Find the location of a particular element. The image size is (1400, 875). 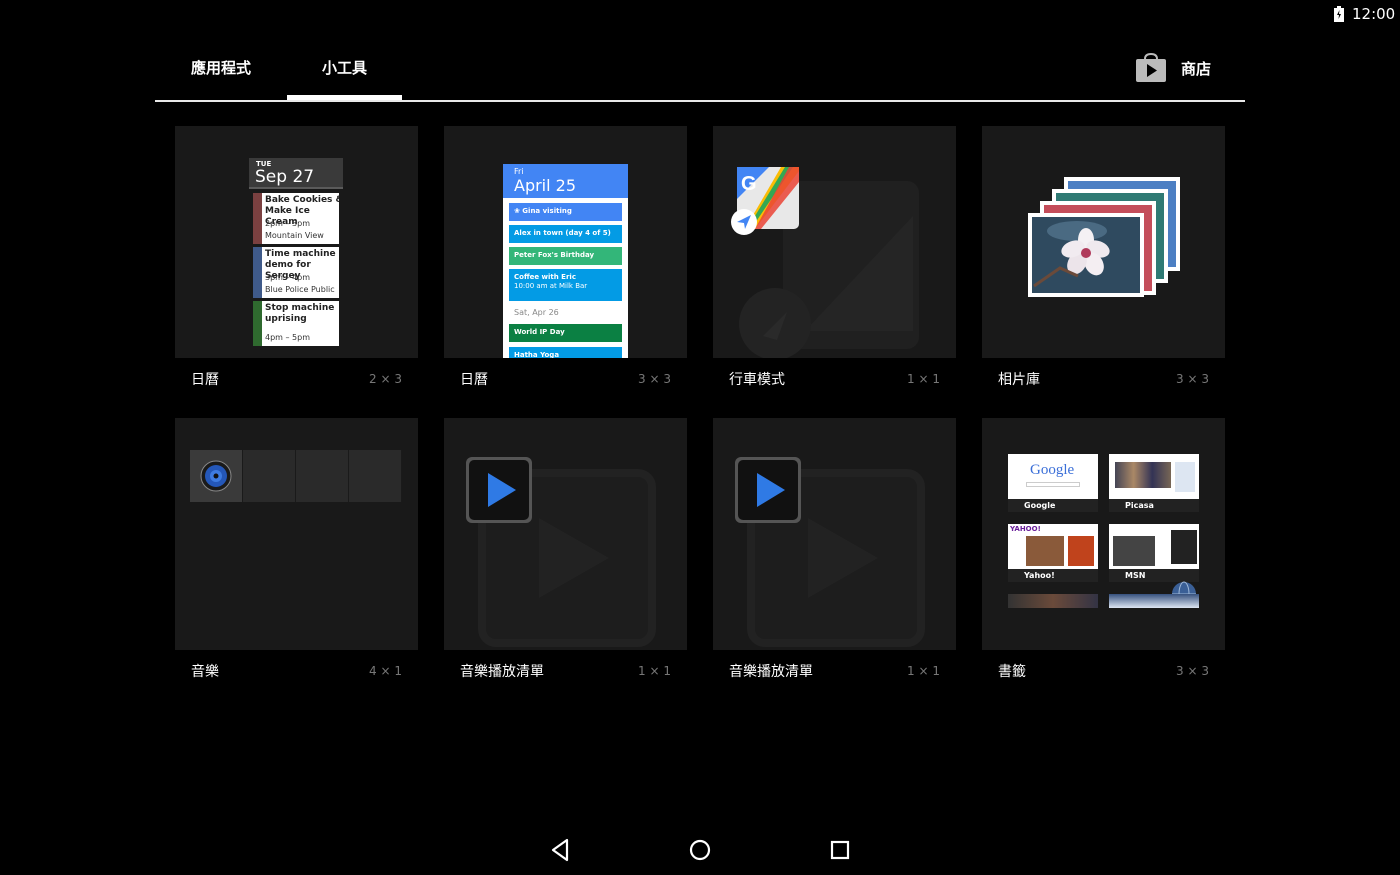

widget-name: 音樂 is located at coordinates (205, 672).